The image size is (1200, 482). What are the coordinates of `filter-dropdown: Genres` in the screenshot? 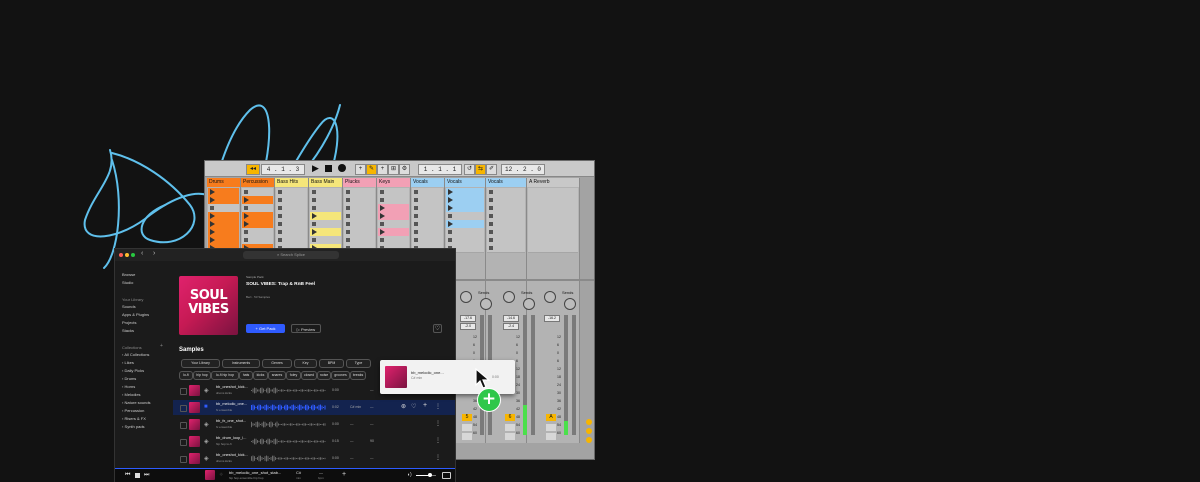 It's located at (277, 363).